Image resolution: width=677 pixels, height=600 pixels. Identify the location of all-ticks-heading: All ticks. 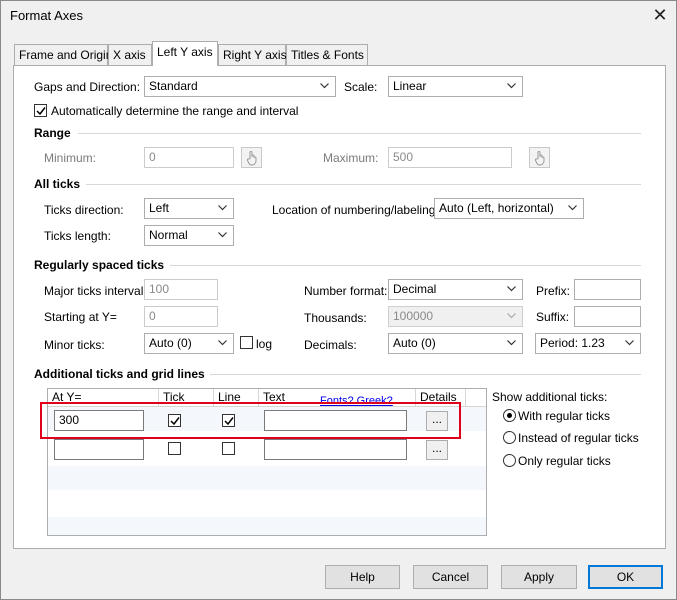
(57, 184).